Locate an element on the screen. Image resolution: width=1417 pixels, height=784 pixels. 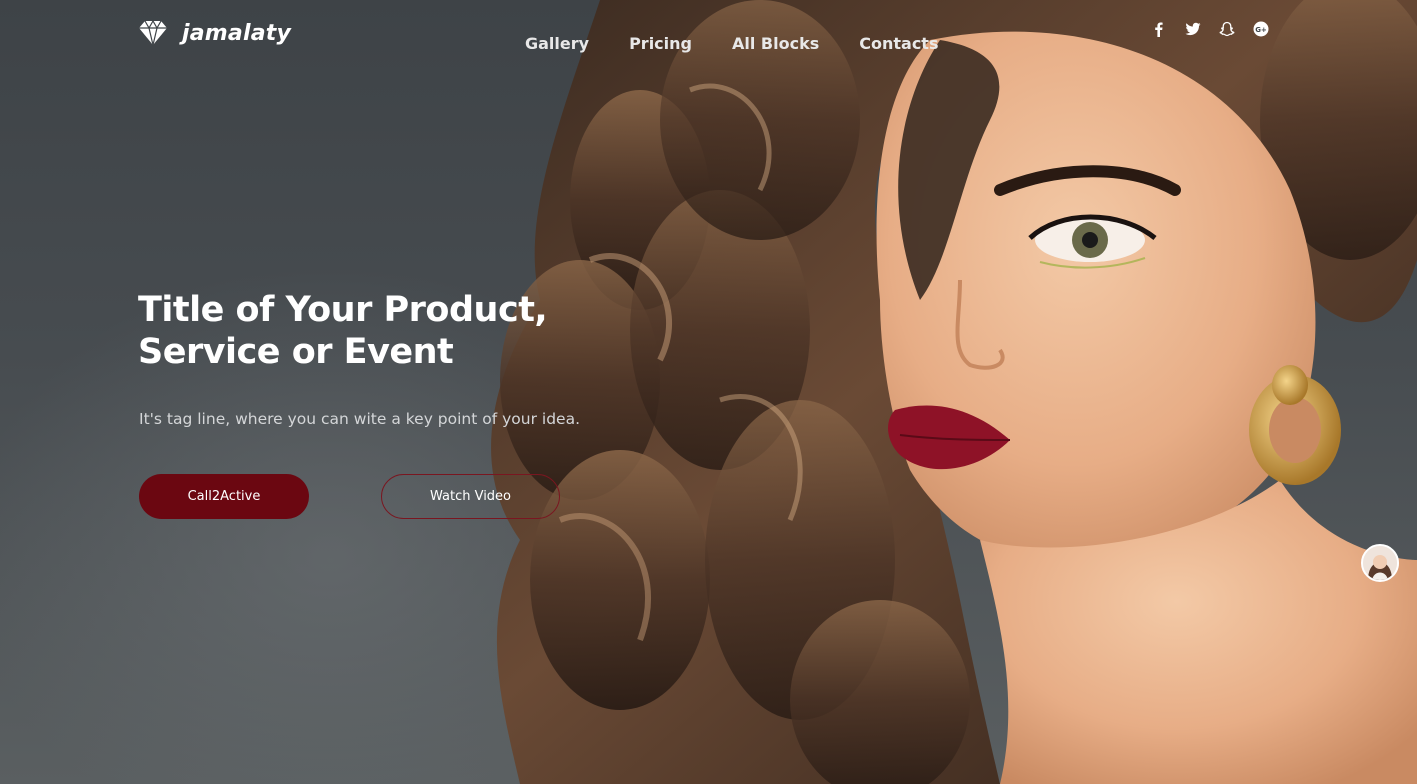
chat-avatar is located at coordinates (1380, 563).